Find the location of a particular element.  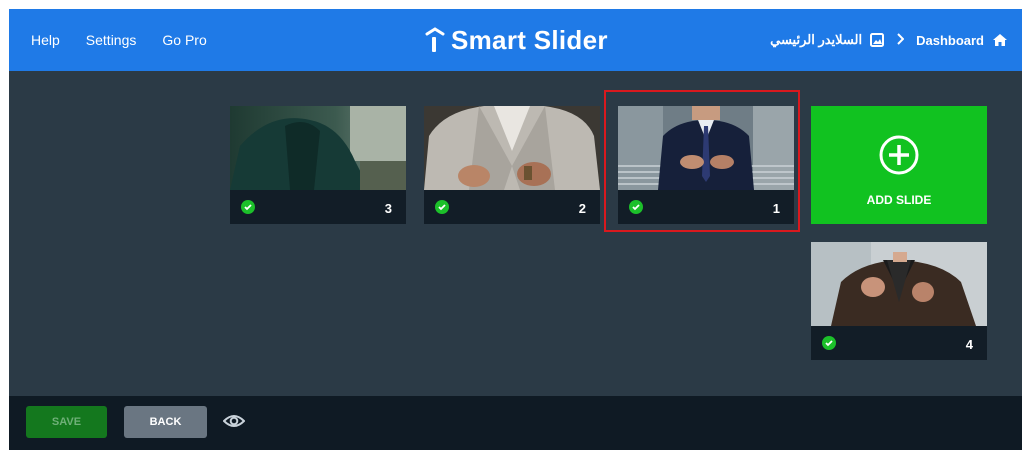

eye-icon is located at coordinates (234, 421).